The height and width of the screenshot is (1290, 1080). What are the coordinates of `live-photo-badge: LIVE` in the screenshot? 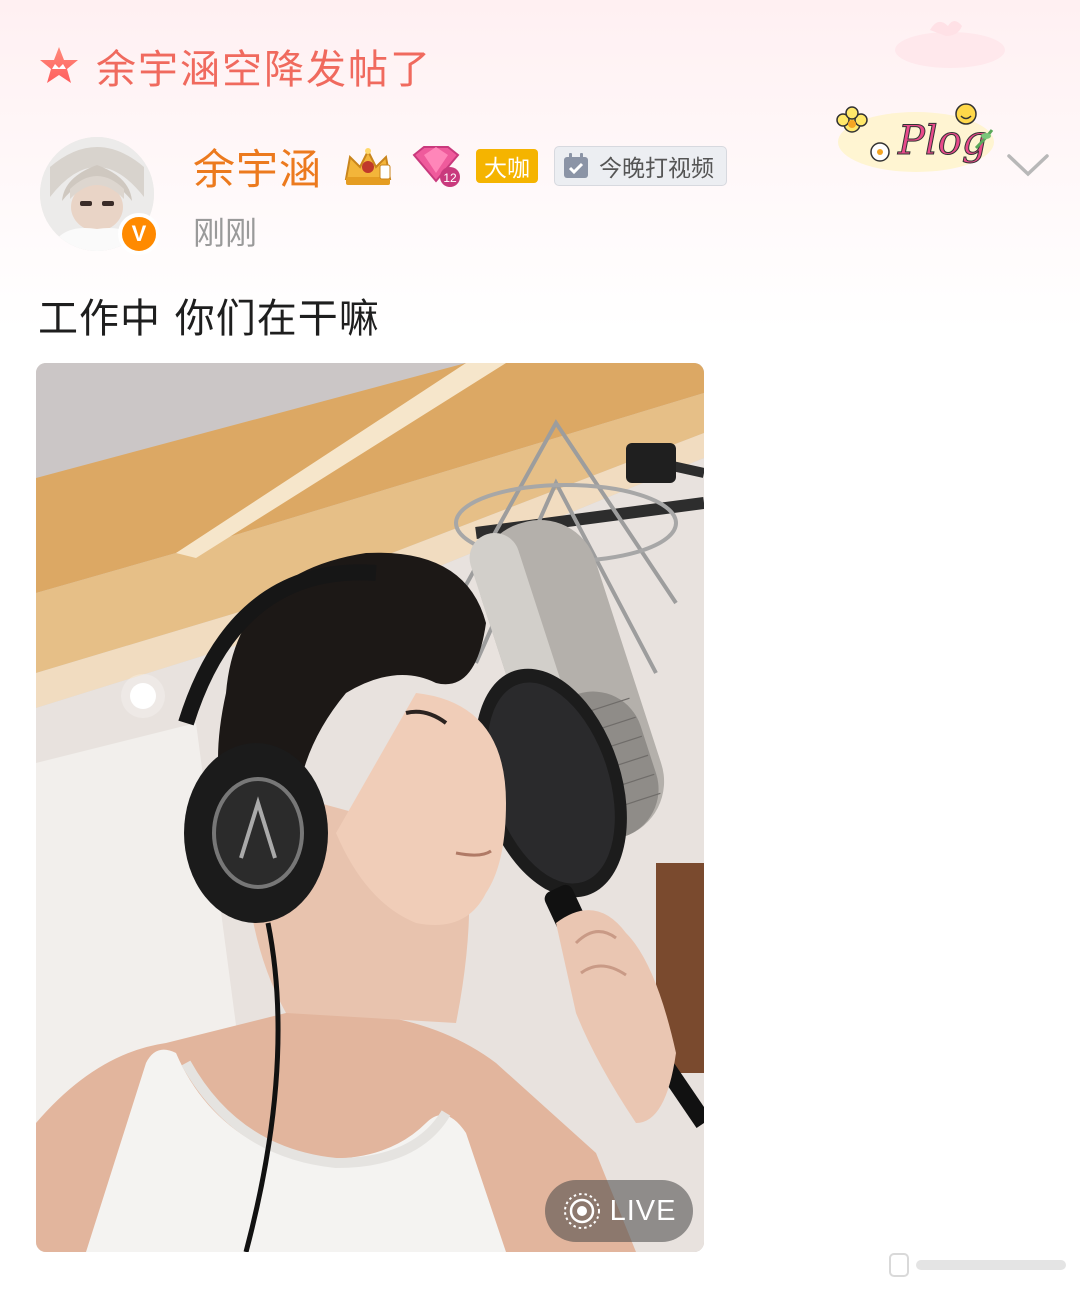 It's located at (619, 1211).